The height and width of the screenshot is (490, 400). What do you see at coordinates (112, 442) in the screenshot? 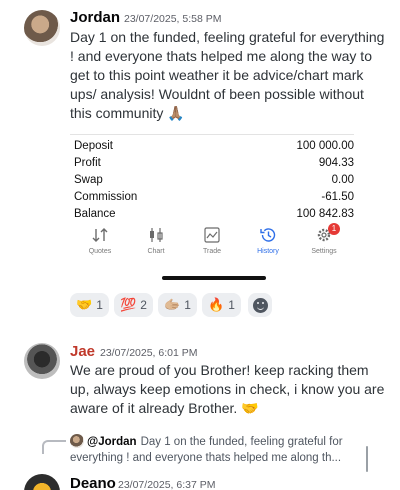
I see `reply-mention: @Jordan` at bounding box center [112, 442].